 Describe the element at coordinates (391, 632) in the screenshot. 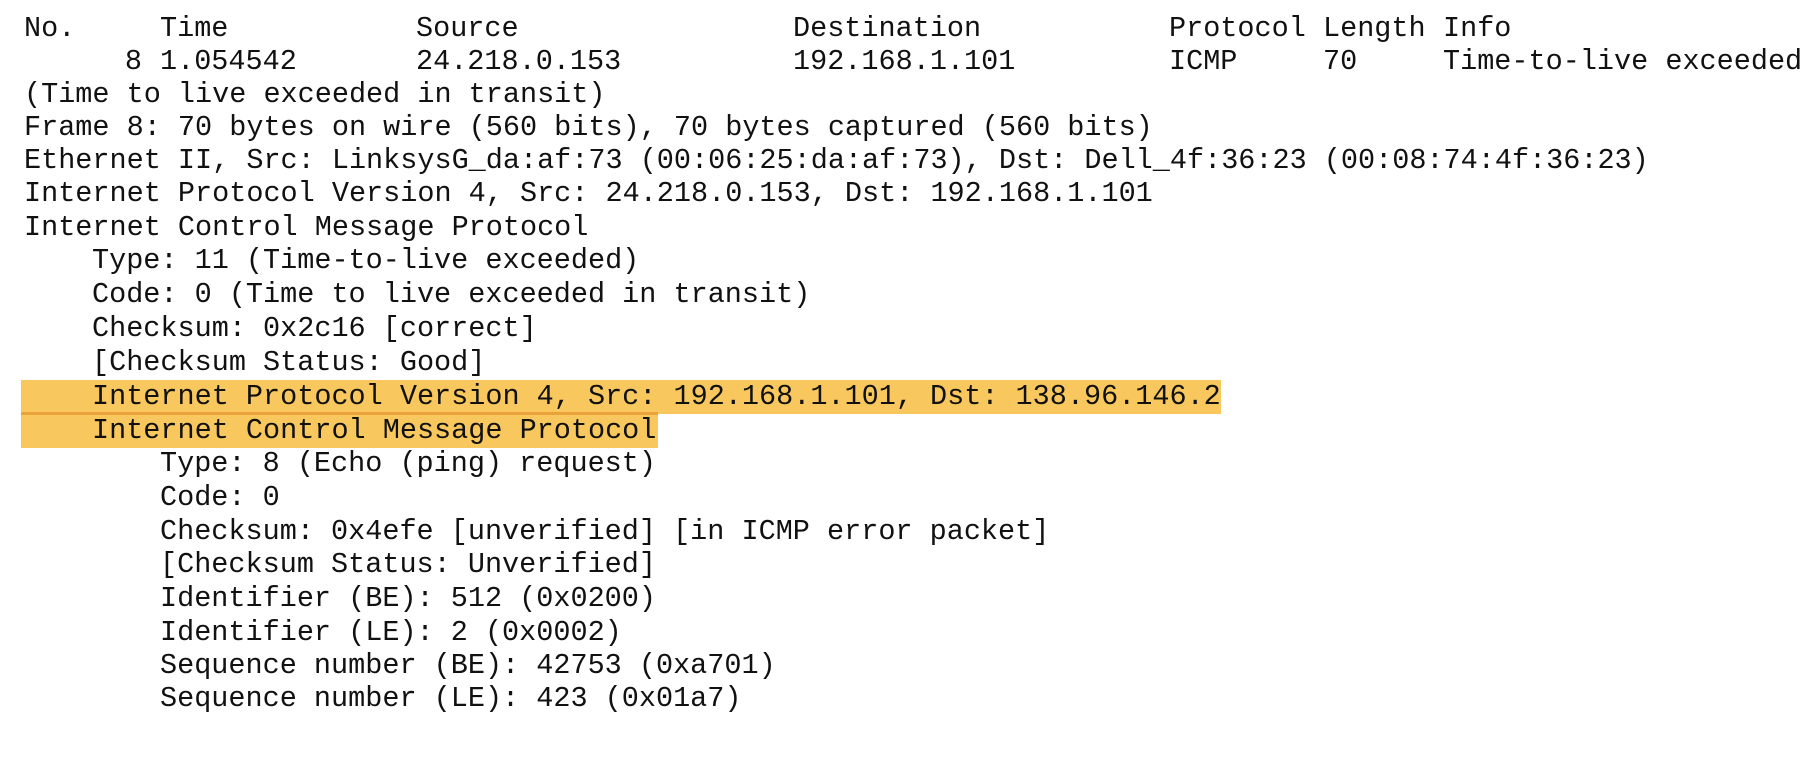

I see `tree-item-identifier-le-label: Identifier (LE): 2 (0x0002)` at that location.